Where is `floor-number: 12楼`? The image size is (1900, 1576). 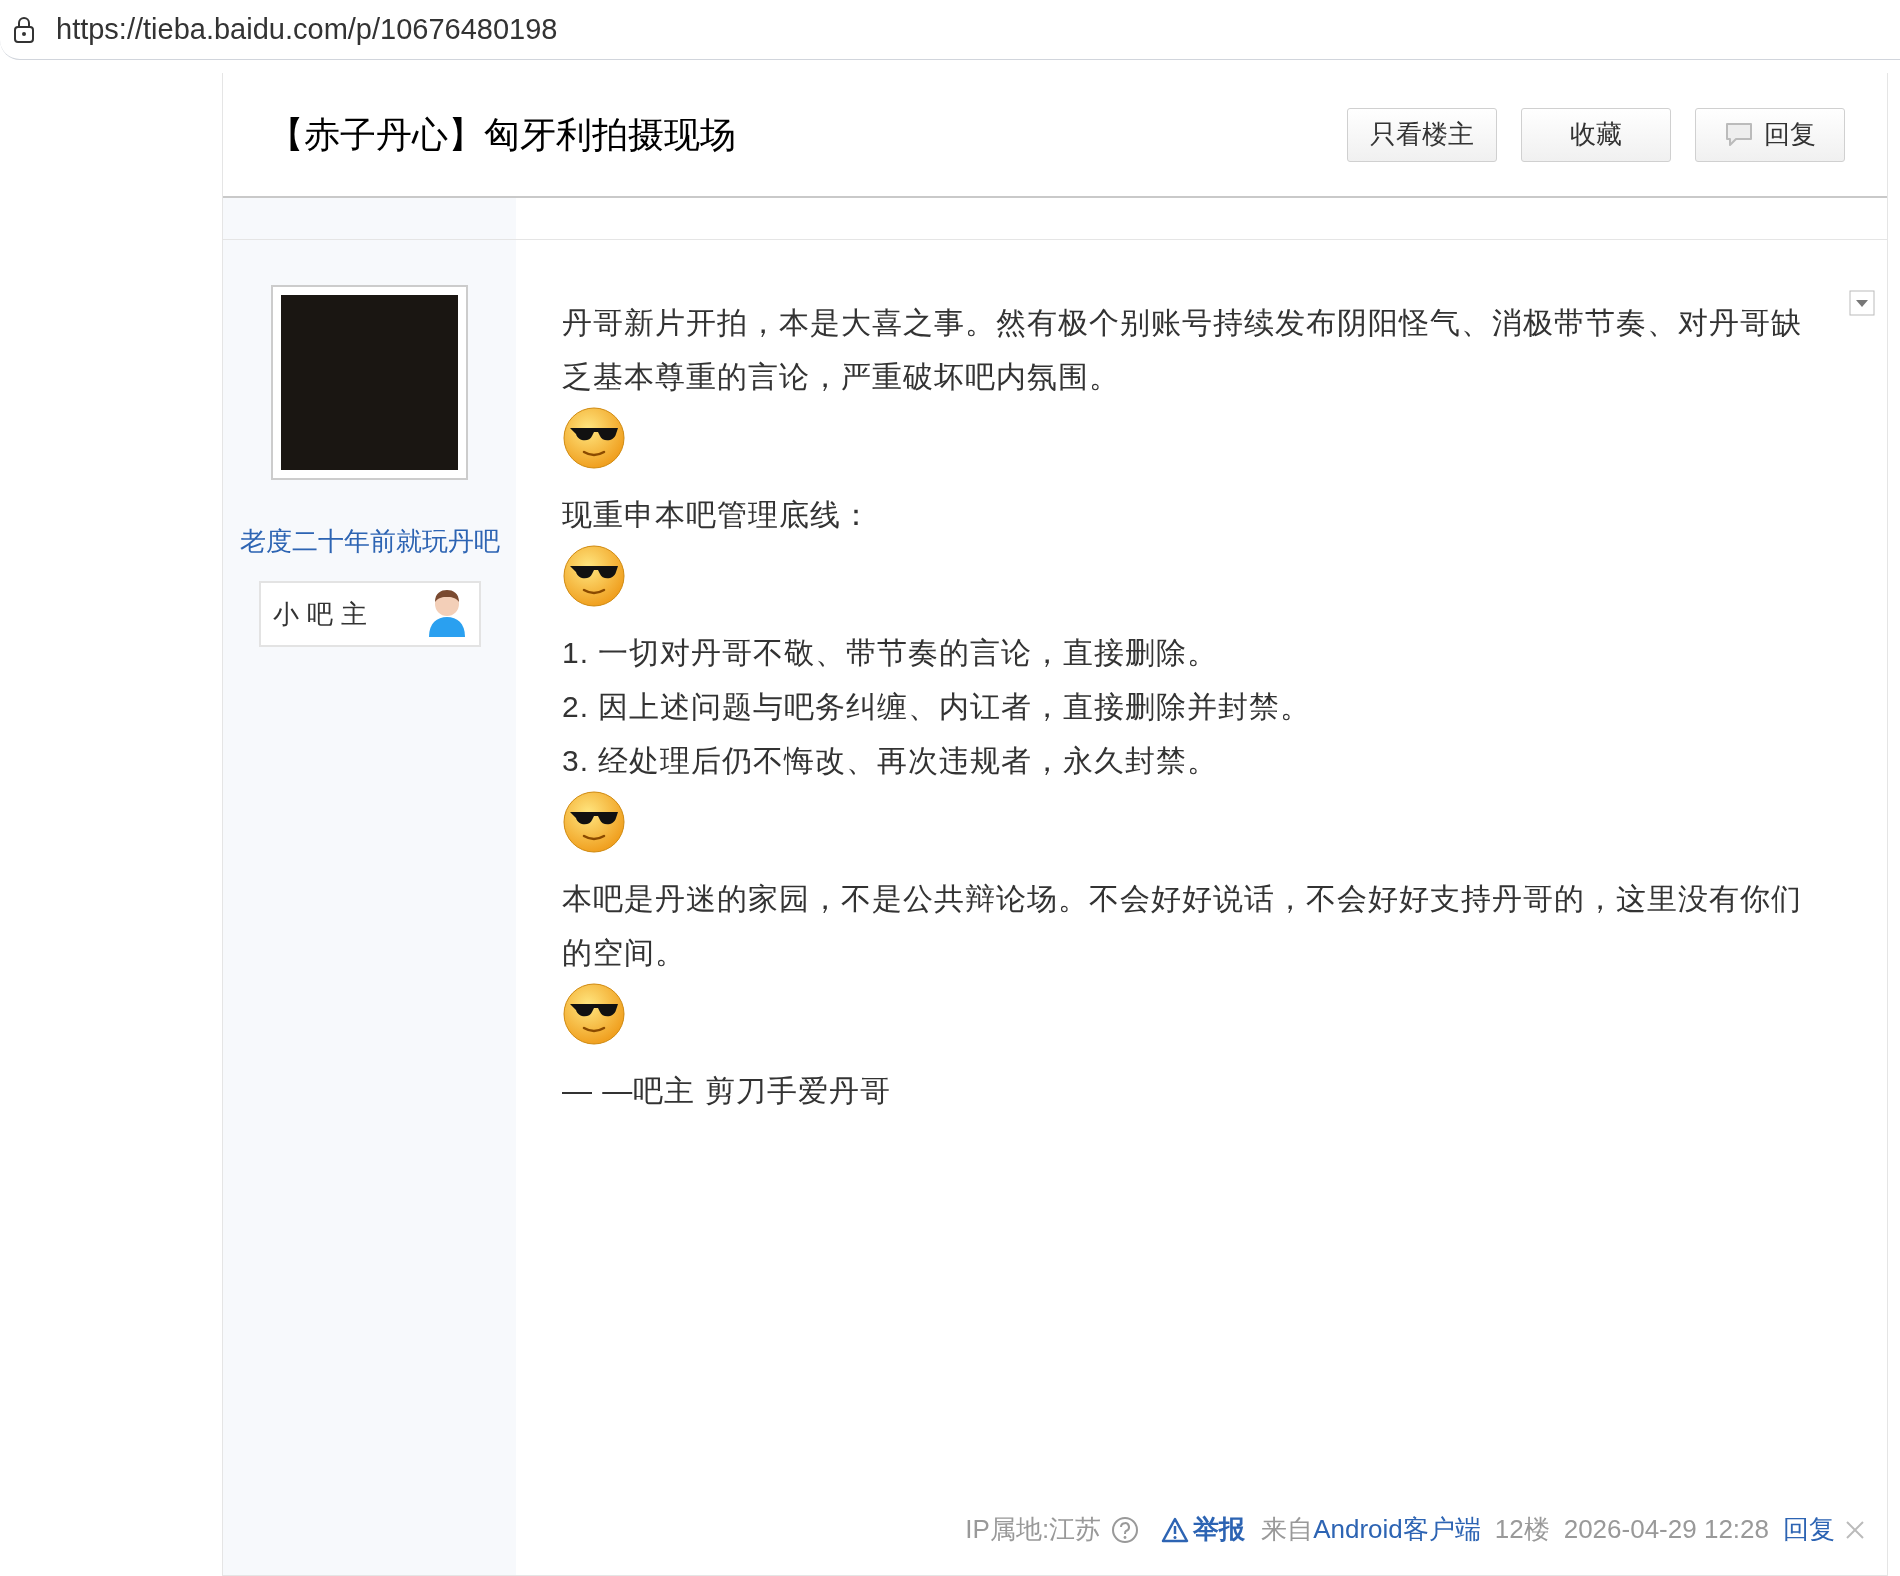 floor-number: 12楼 is located at coordinates (1522, 1529).